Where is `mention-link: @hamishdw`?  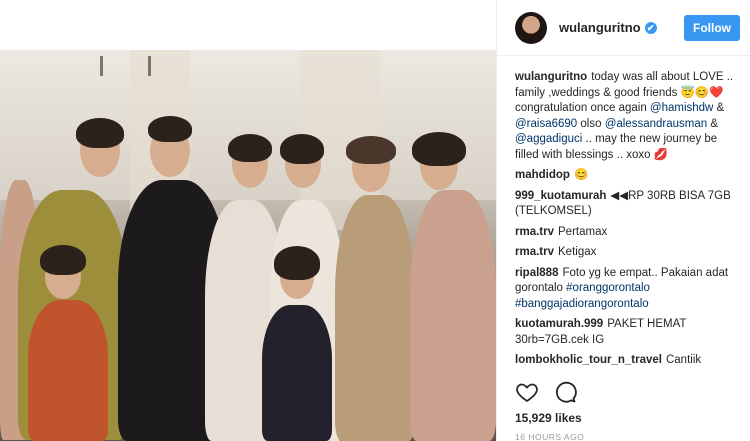
mention-link: @hamishdw is located at coordinates (681, 108).